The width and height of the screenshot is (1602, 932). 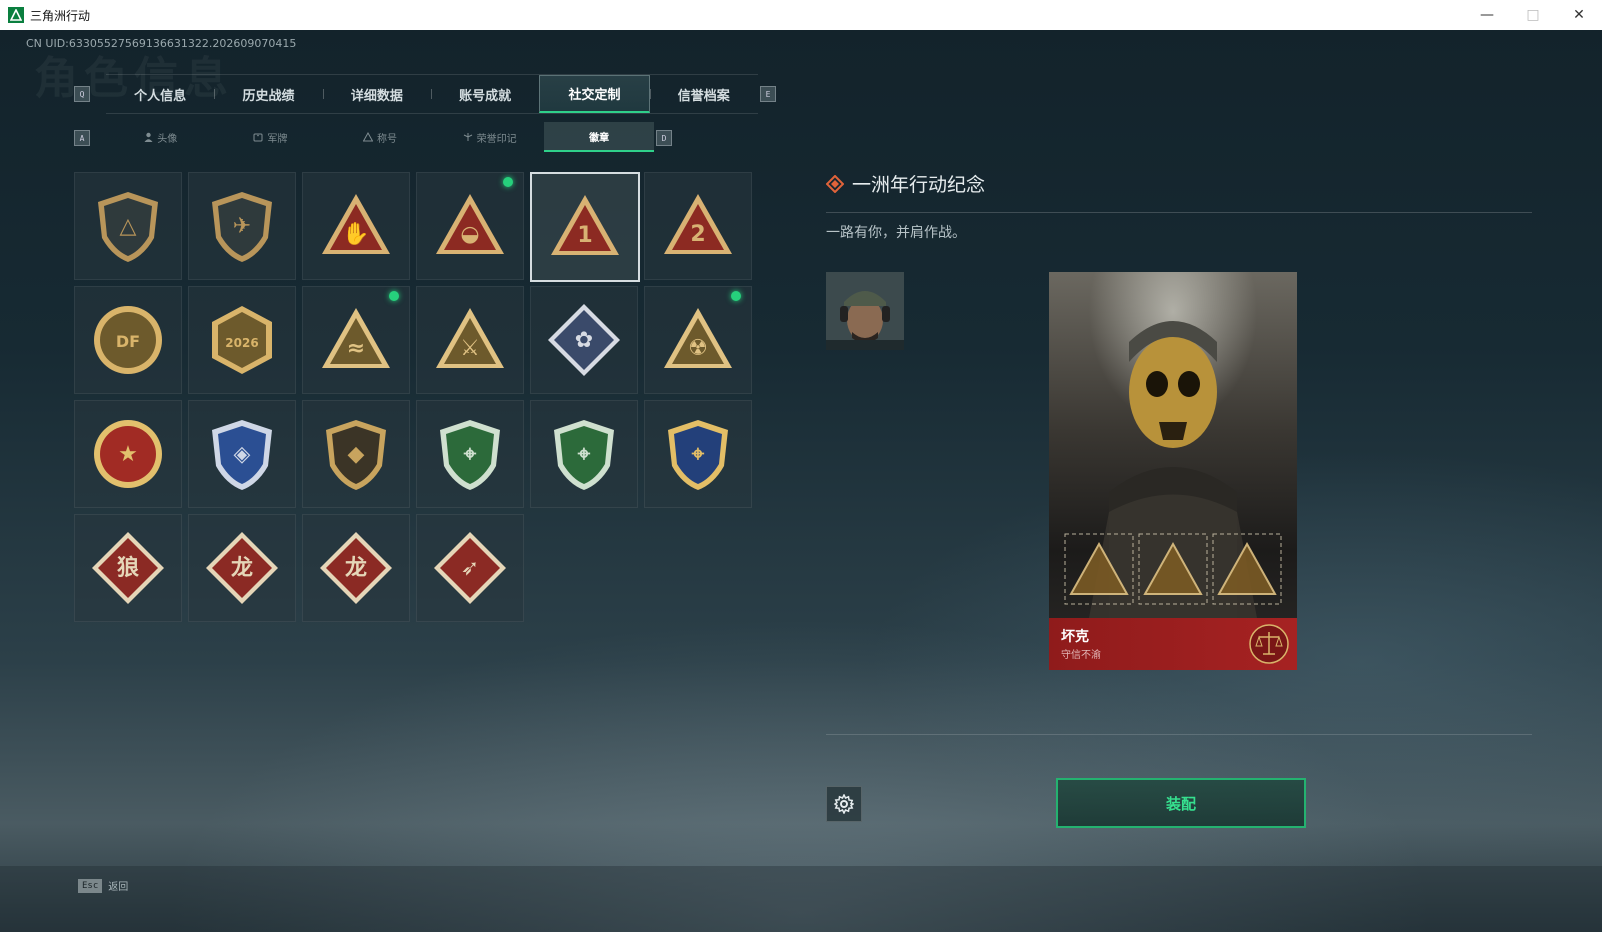 I want to click on badge-cell: ➶, so click(x=470, y=568).